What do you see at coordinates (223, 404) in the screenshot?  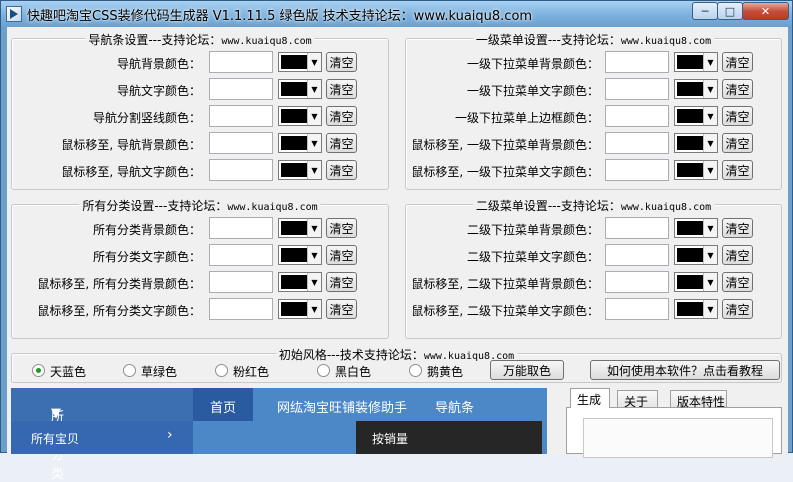 I see `preview-nav-home: 首页` at bounding box center [223, 404].